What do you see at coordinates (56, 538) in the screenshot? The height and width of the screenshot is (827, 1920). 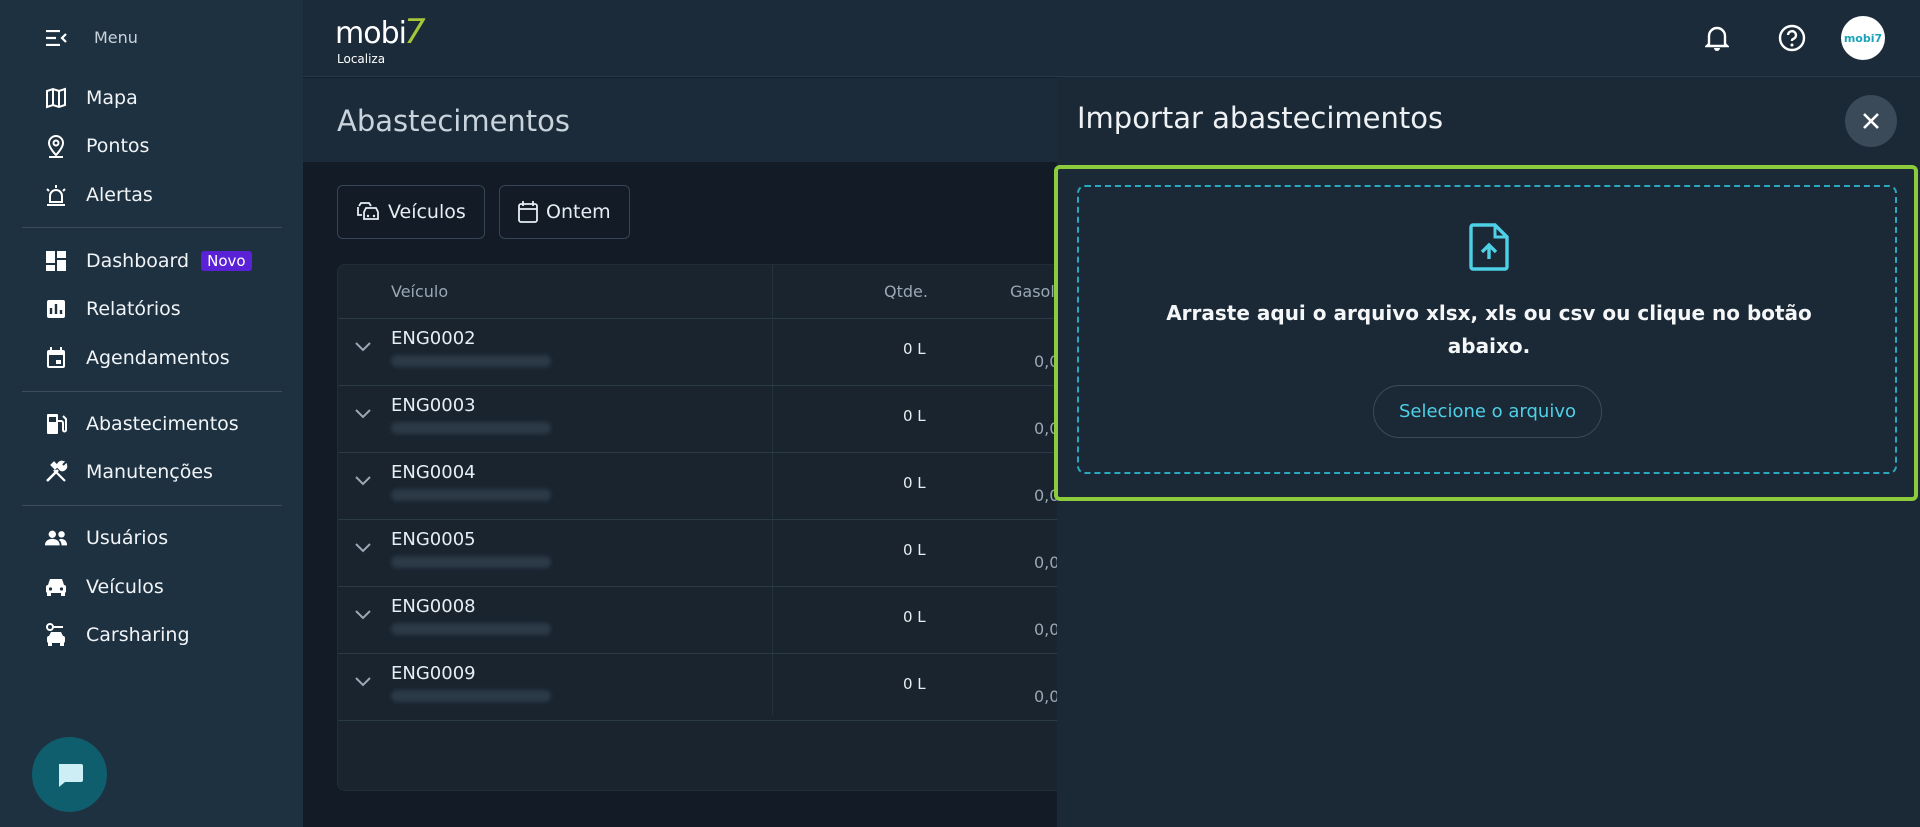 I see `users-icon` at bounding box center [56, 538].